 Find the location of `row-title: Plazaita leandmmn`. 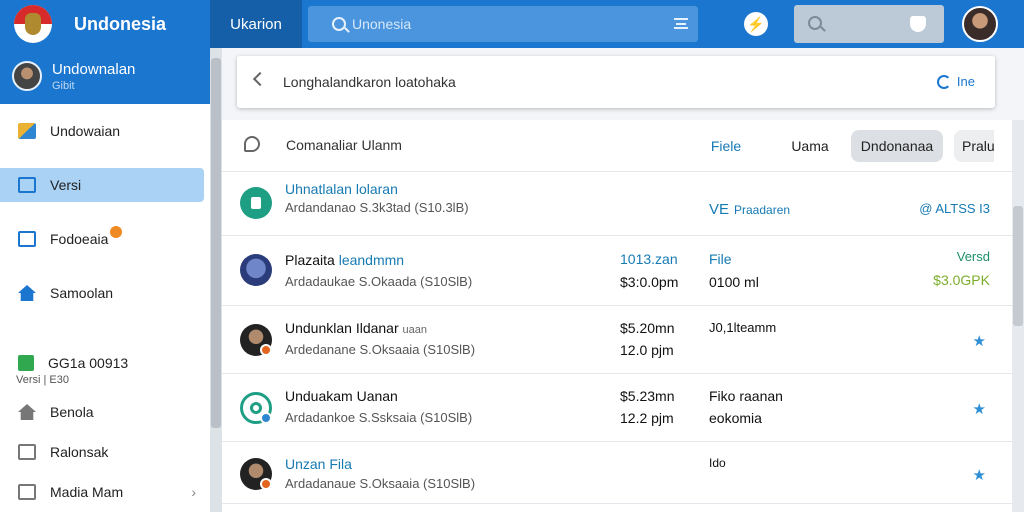

row-title: Plazaita leandmmn is located at coordinates (344, 260).